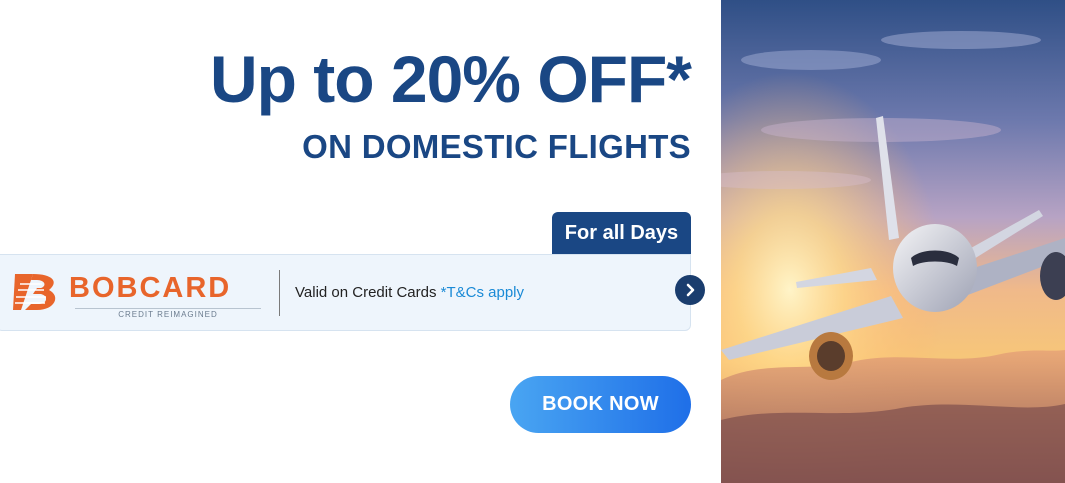  Describe the element at coordinates (600, 404) in the screenshot. I see `book-now-button: BOOK NOW` at that location.